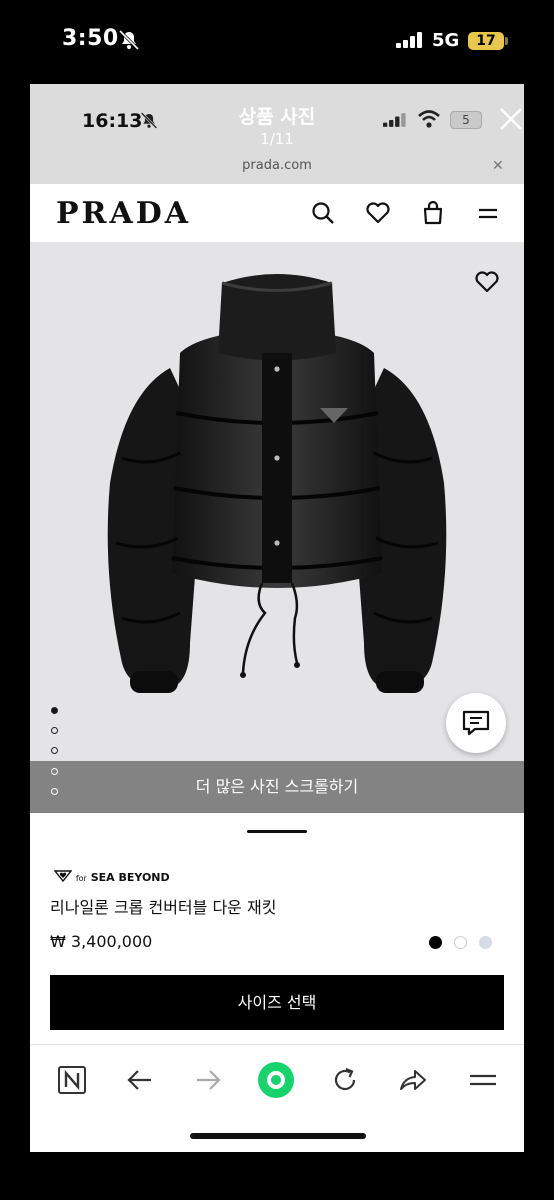  Describe the element at coordinates (140, 1080) in the screenshot. I see `back-arrow-icon` at that location.